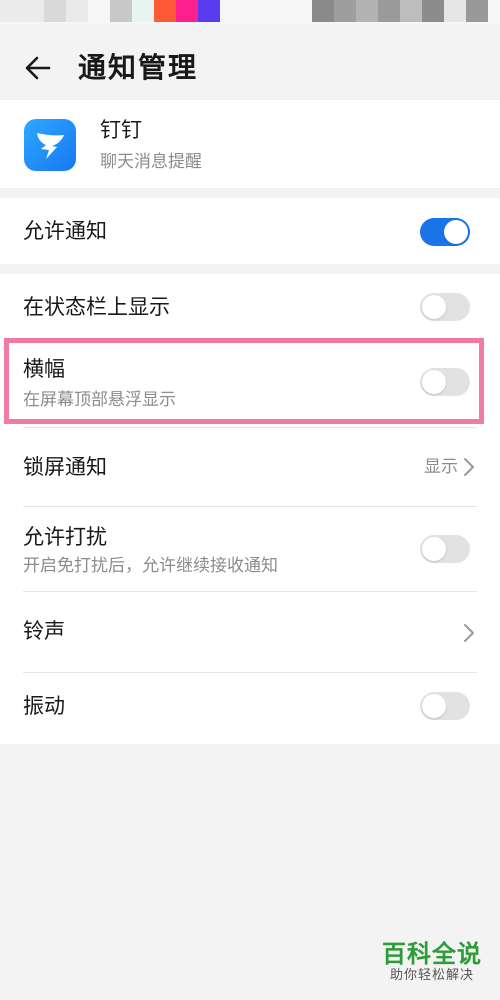 The width and height of the screenshot is (500, 1000). What do you see at coordinates (250, 144) in the screenshot?
I see `app-info-card: 钉钉 聊天消息提醒` at bounding box center [250, 144].